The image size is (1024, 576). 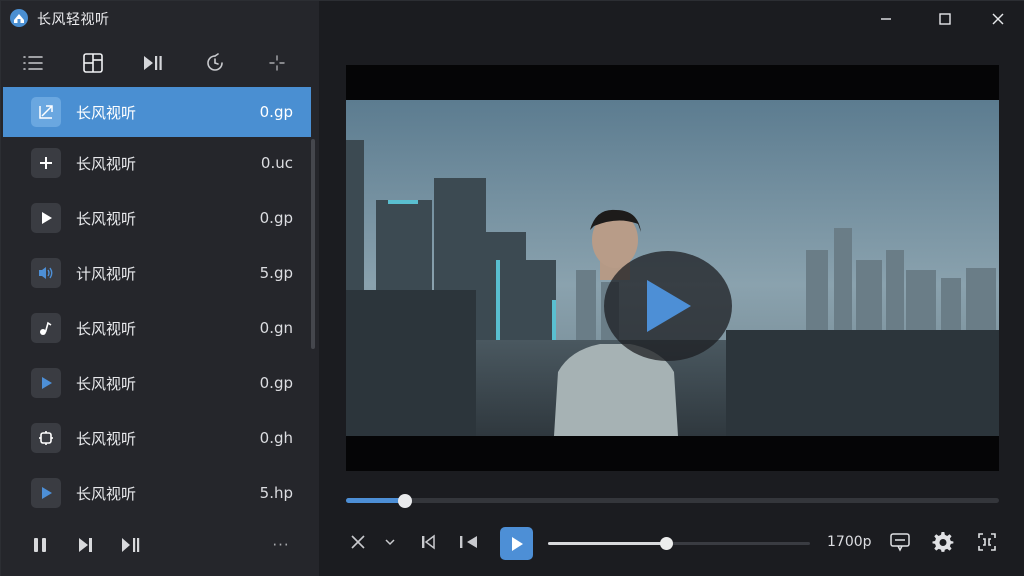 I want to click on next-button, so click(x=85, y=545).